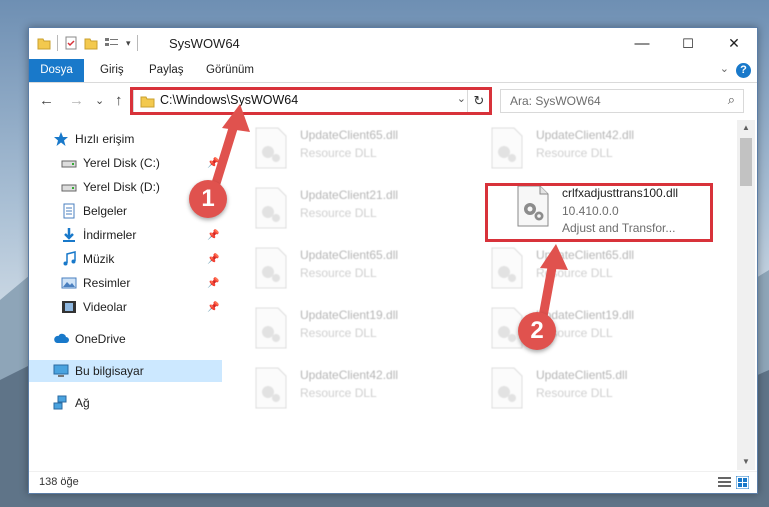  I want to click on sidebar-item-downloads: İndirmeler 📌, so click(125, 235).